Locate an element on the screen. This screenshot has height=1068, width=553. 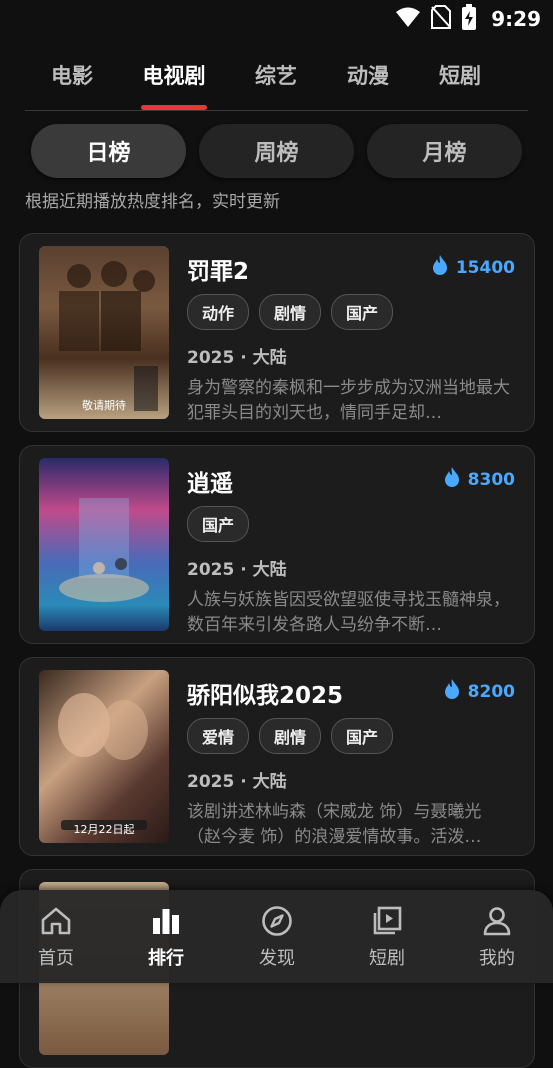
nav-short-drama: 短剧 is located at coordinates (387, 937).